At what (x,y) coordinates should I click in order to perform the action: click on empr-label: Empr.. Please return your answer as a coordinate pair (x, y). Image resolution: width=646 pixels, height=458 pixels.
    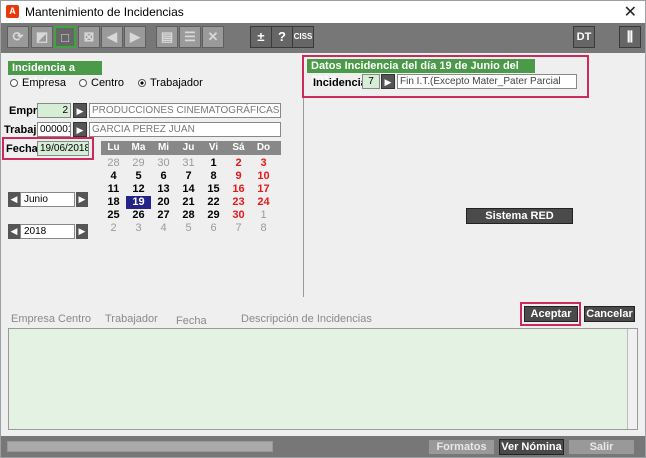
    Looking at the image, I should click on (24, 111).